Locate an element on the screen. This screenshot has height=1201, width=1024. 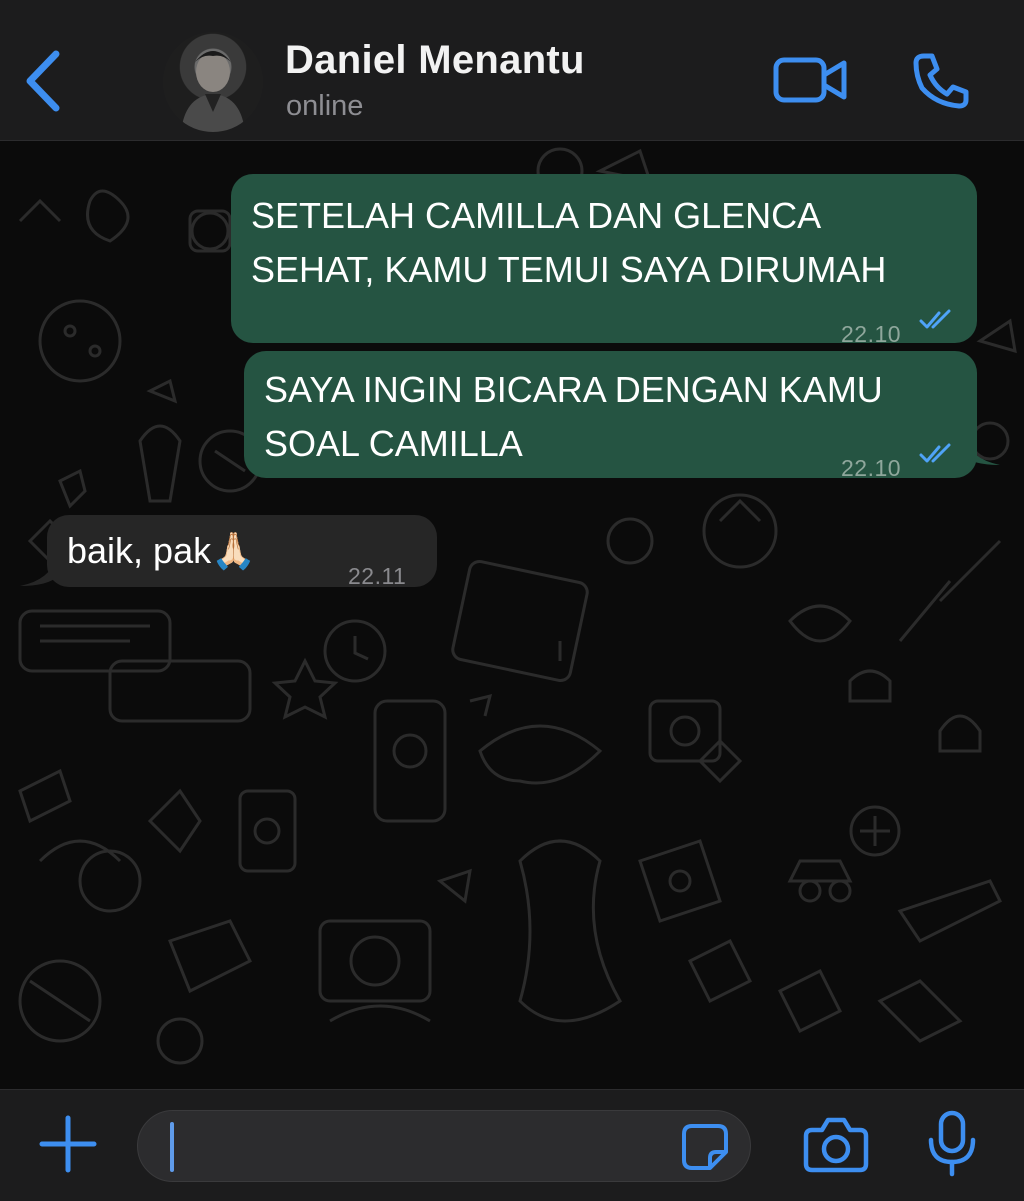
message-text-line: SETELAH CAMILLA DAN GLENCA is located at coordinates (536, 215).